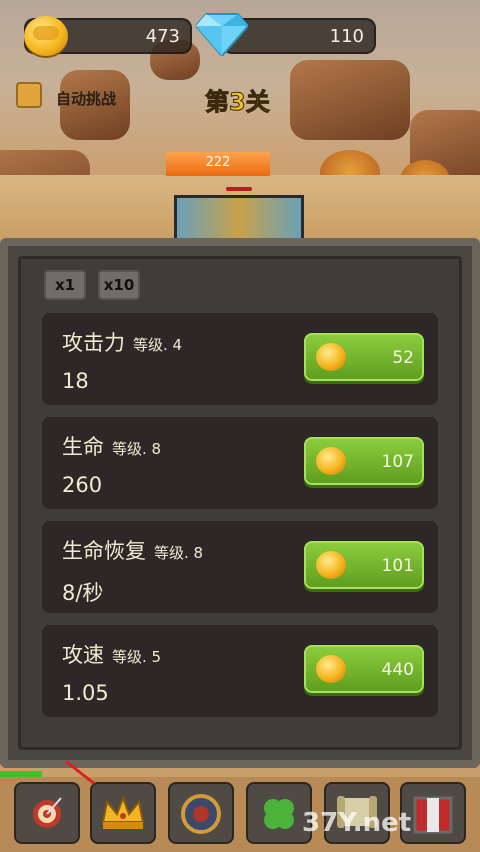 The image size is (480, 852). What do you see at coordinates (364, 357) in the screenshot?
I see `upgrade-attack-button: 52` at bounding box center [364, 357].